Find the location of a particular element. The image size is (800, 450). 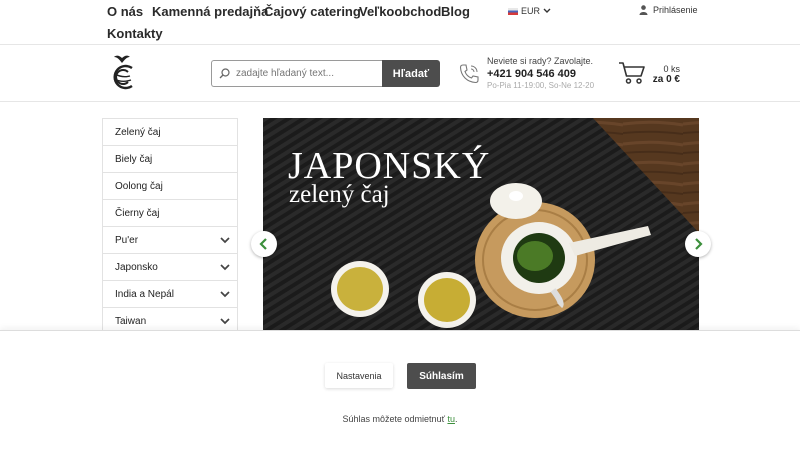

category-item: Japonsko is located at coordinates (170, 267).